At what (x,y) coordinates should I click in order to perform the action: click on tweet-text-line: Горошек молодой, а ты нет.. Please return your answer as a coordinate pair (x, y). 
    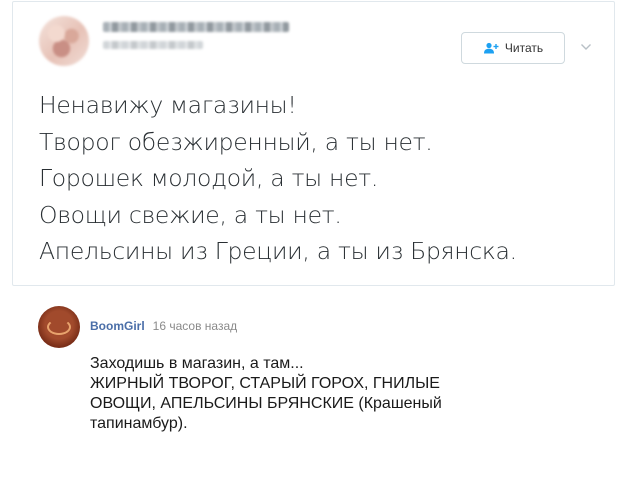
    Looking at the image, I should click on (209, 178).